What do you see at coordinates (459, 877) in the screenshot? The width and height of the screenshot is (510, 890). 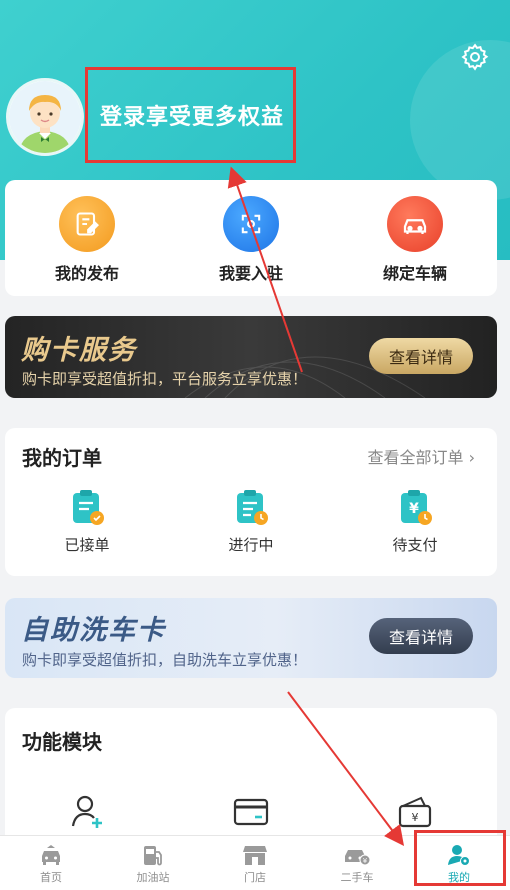 I see `tab-label: 我的` at bounding box center [459, 877].